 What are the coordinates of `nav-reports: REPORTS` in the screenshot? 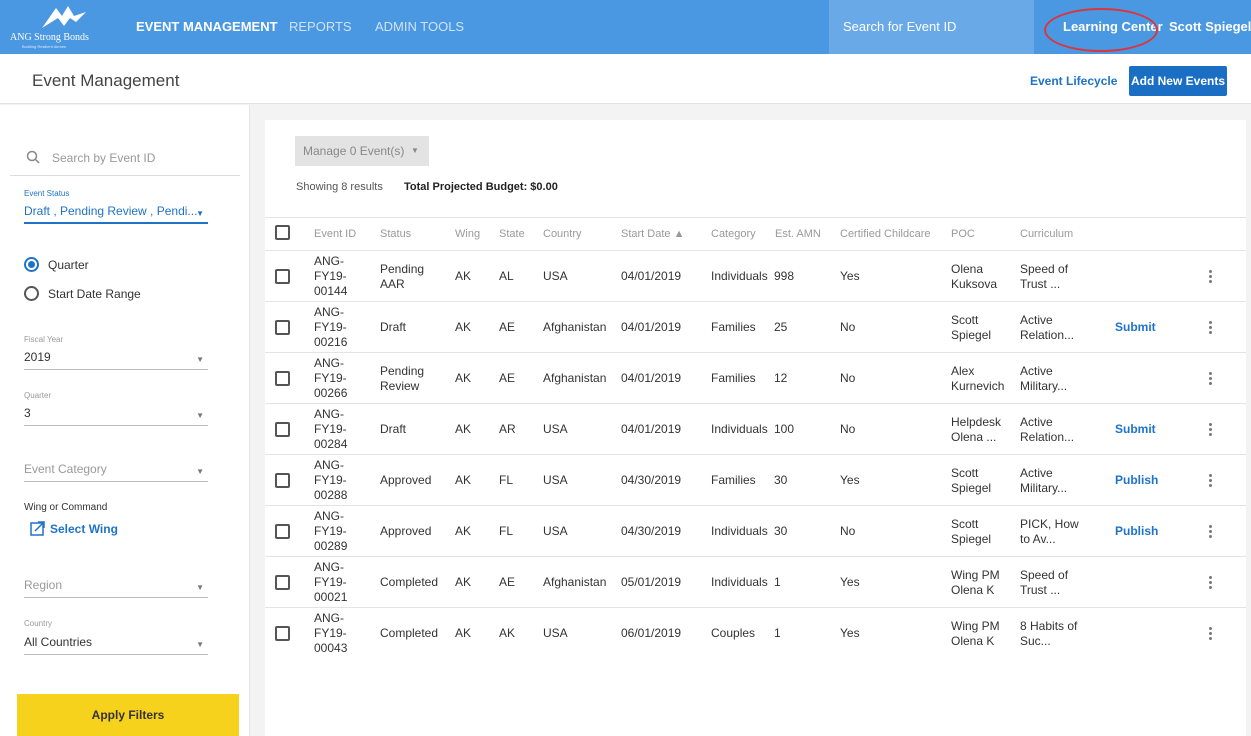 It's located at (320, 27).